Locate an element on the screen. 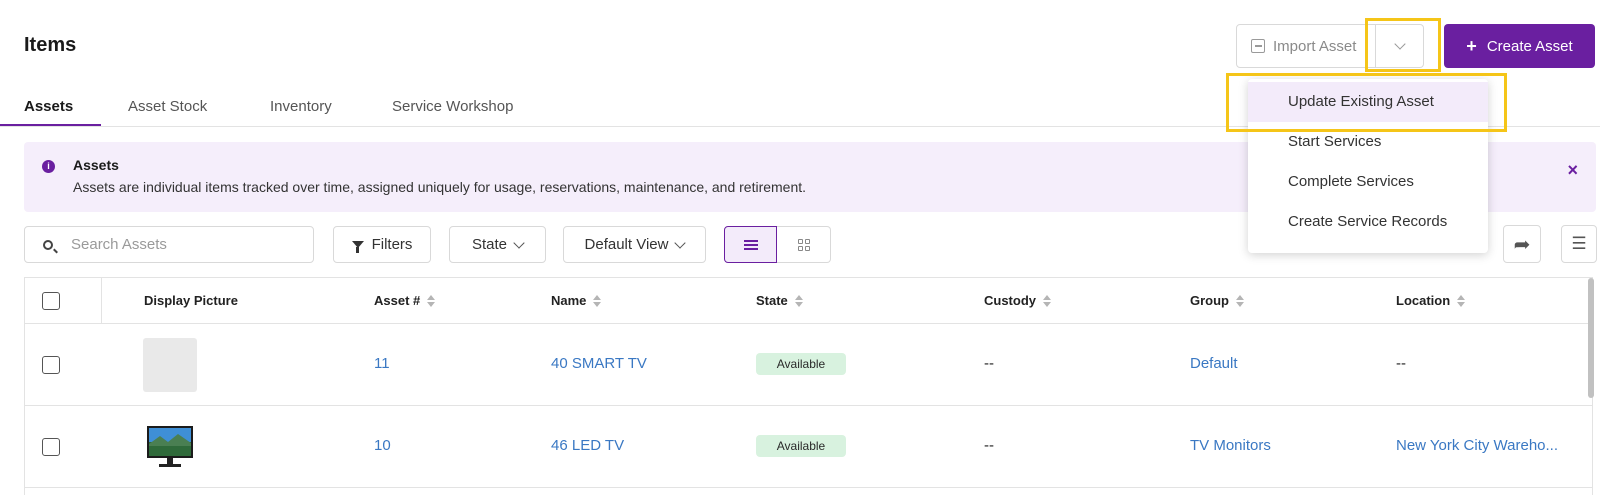  list-icon is located at coordinates (750, 244).